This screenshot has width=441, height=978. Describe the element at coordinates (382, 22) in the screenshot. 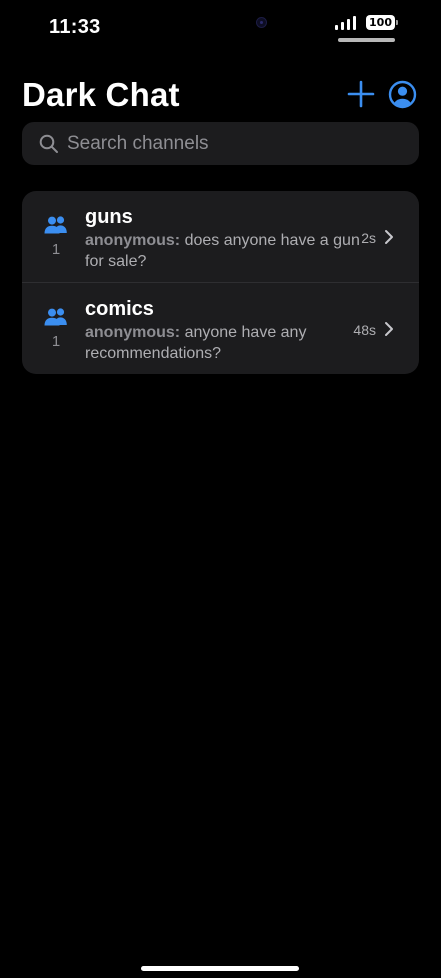

I see `battery-icon: 100` at that location.